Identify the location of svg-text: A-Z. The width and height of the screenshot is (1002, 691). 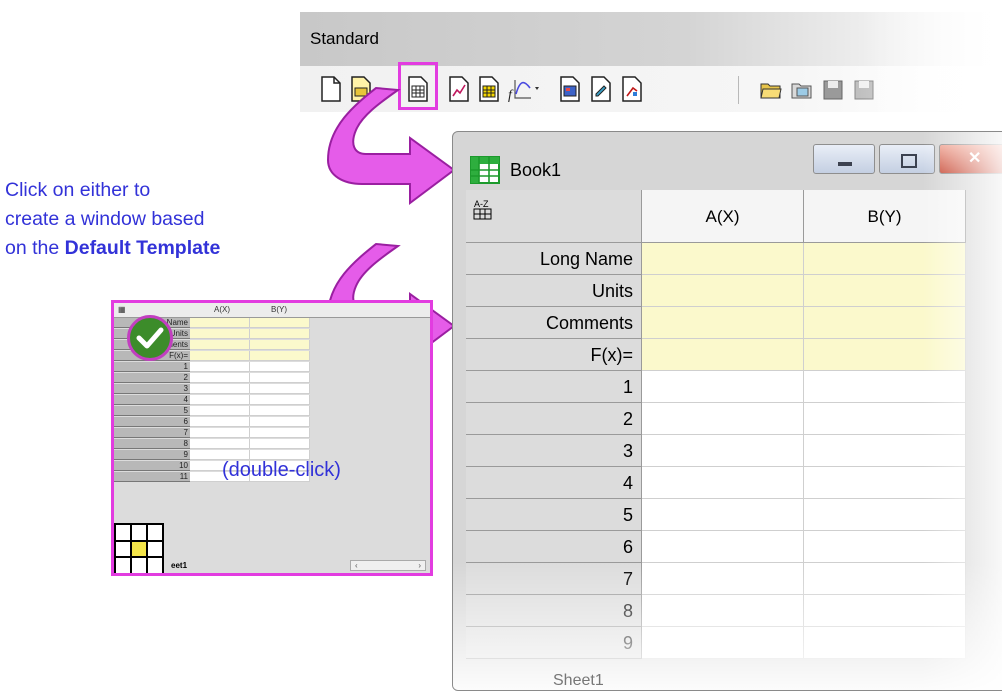
(481, 204).